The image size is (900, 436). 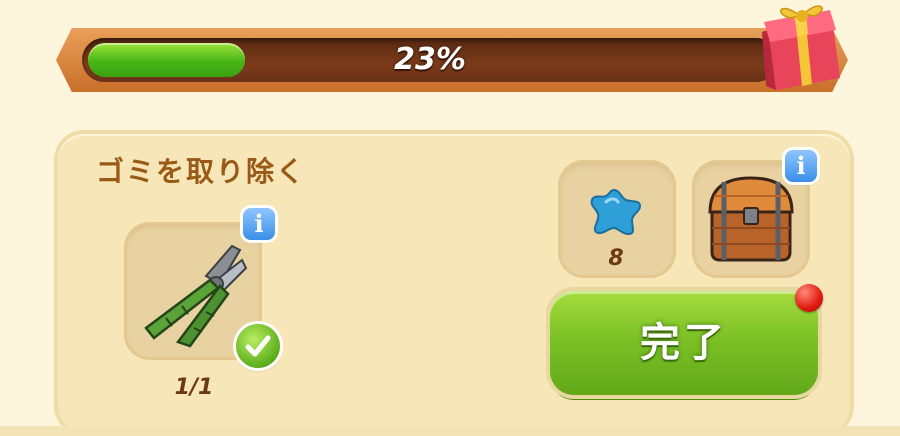 What do you see at coordinates (809, 298) in the screenshot?
I see `notification-dot-icon` at bounding box center [809, 298].